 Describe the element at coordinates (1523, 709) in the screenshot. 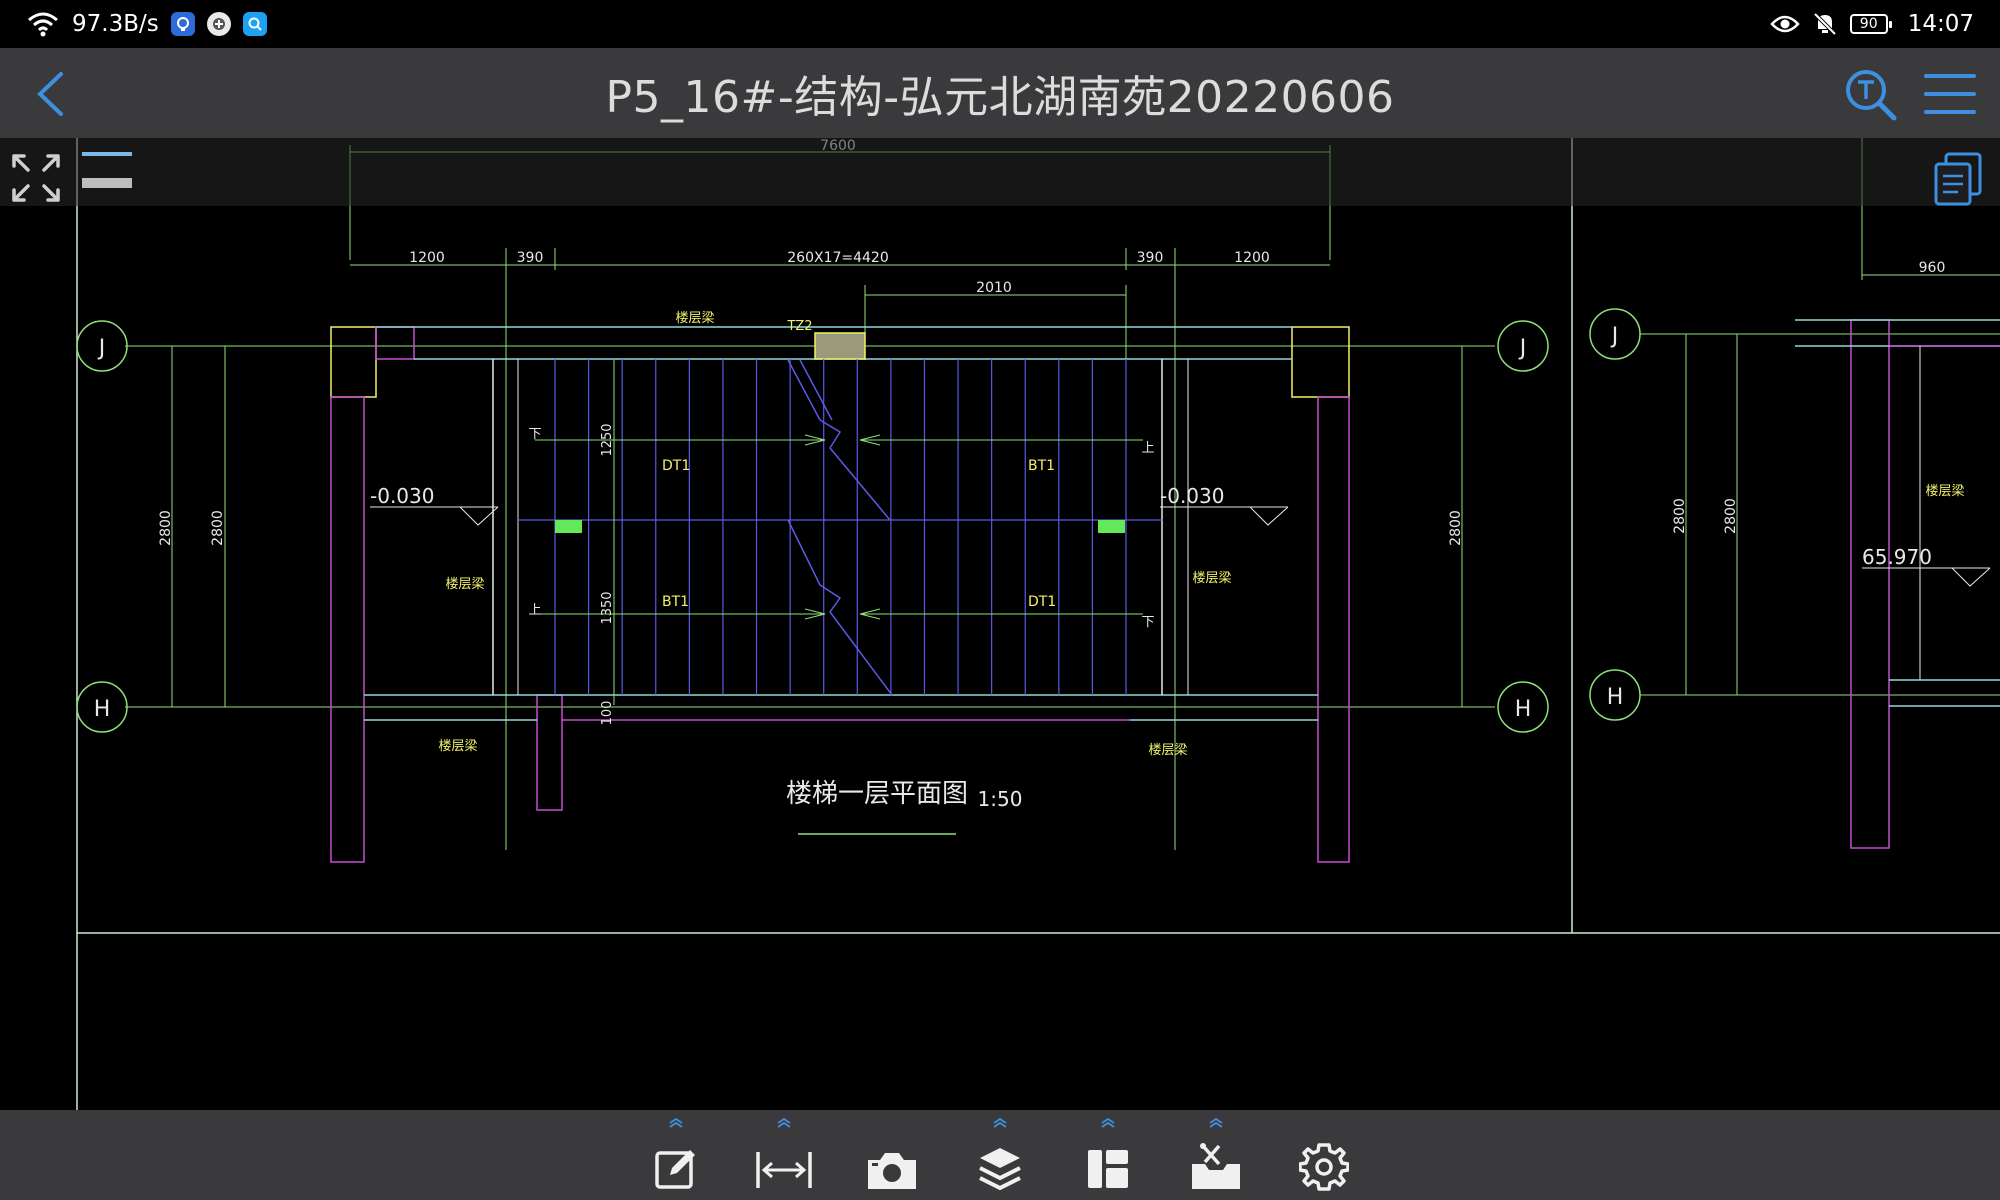

I see `axis-h-right: H` at that location.